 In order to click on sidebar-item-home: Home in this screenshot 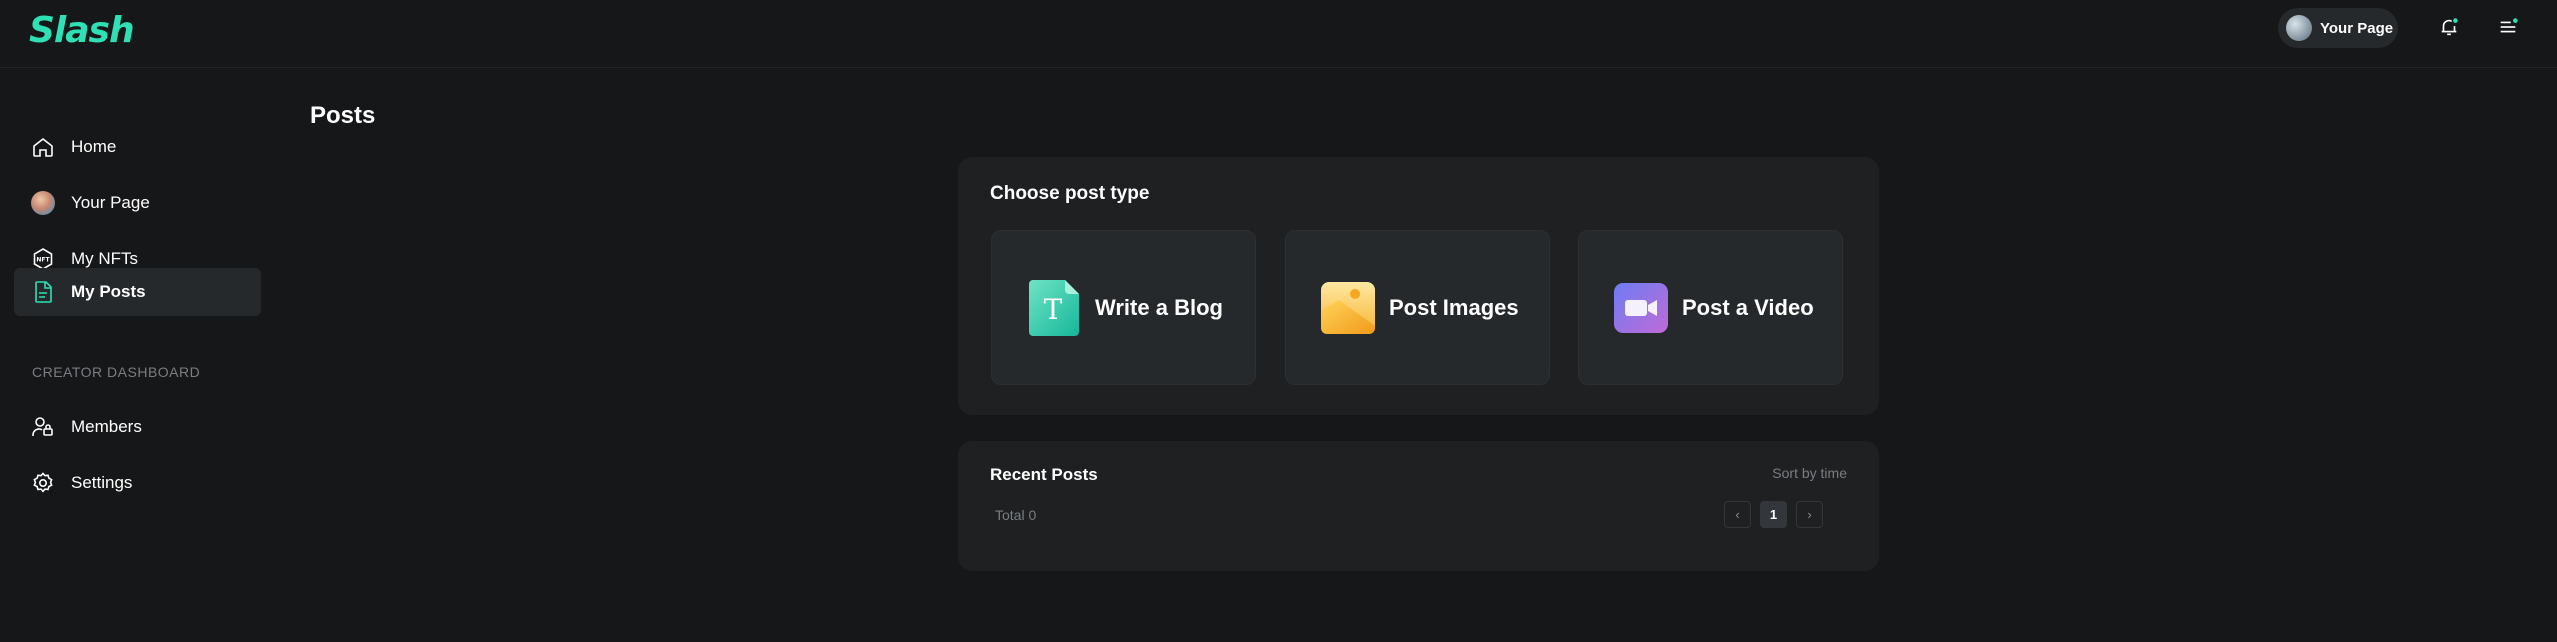, I will do `click(137, 147)`.